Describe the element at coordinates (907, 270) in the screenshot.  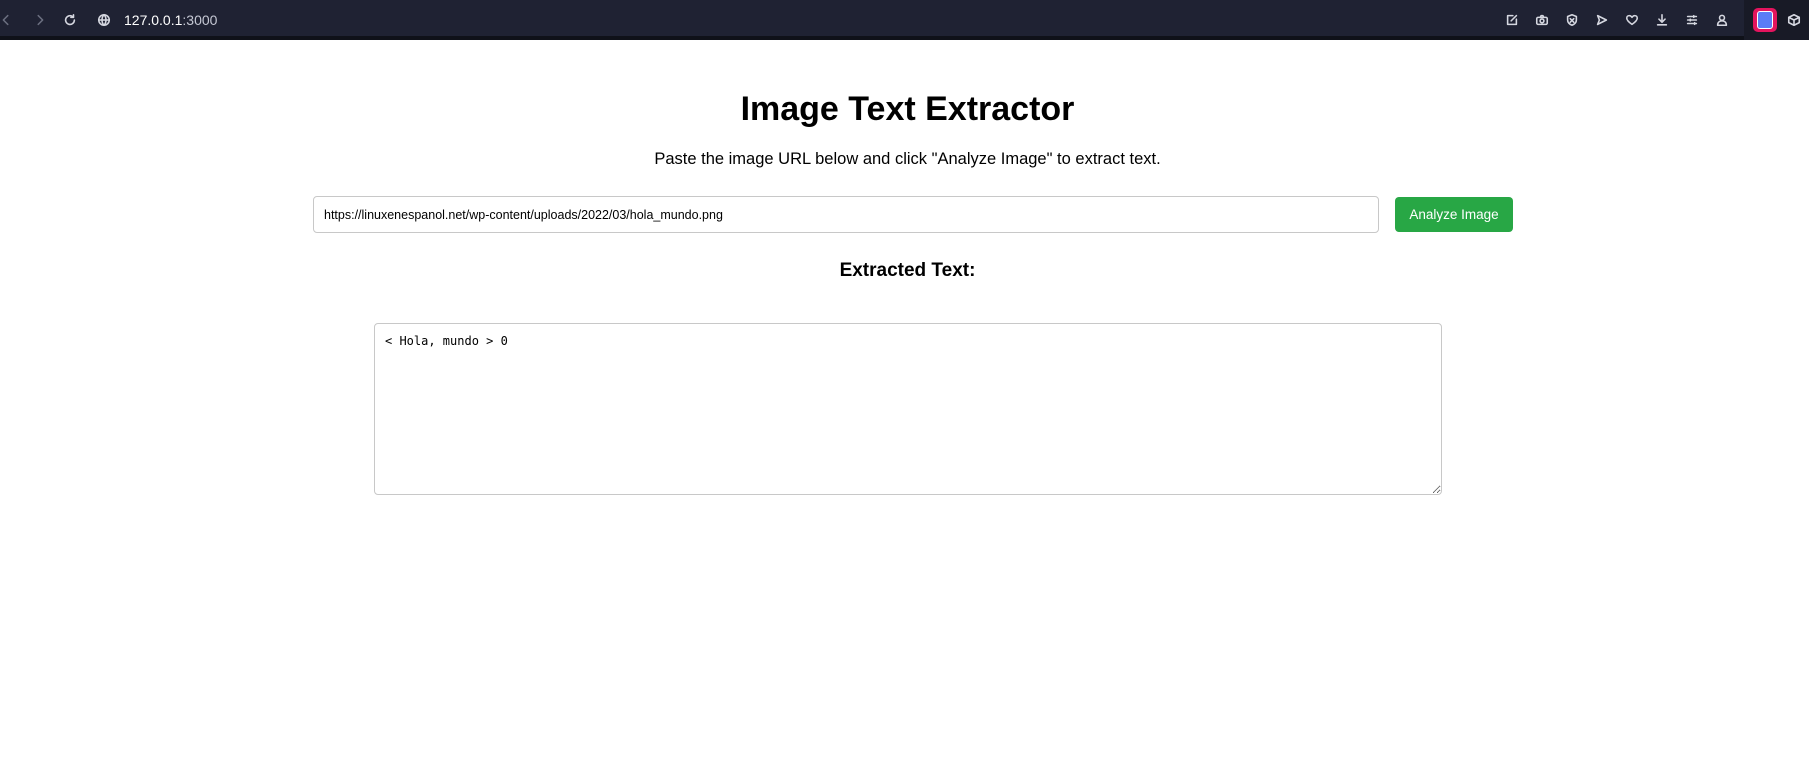
I see `extracted-text-heading: Extracted Text:` at that location.